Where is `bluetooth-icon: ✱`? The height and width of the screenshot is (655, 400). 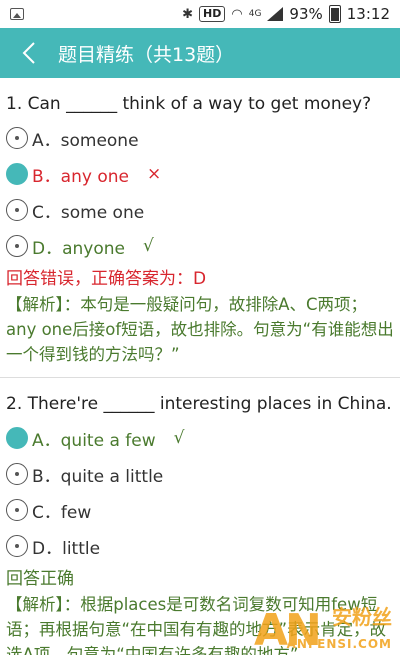
bluetooth-icon: ✱ is located at coordinates (188, 14).